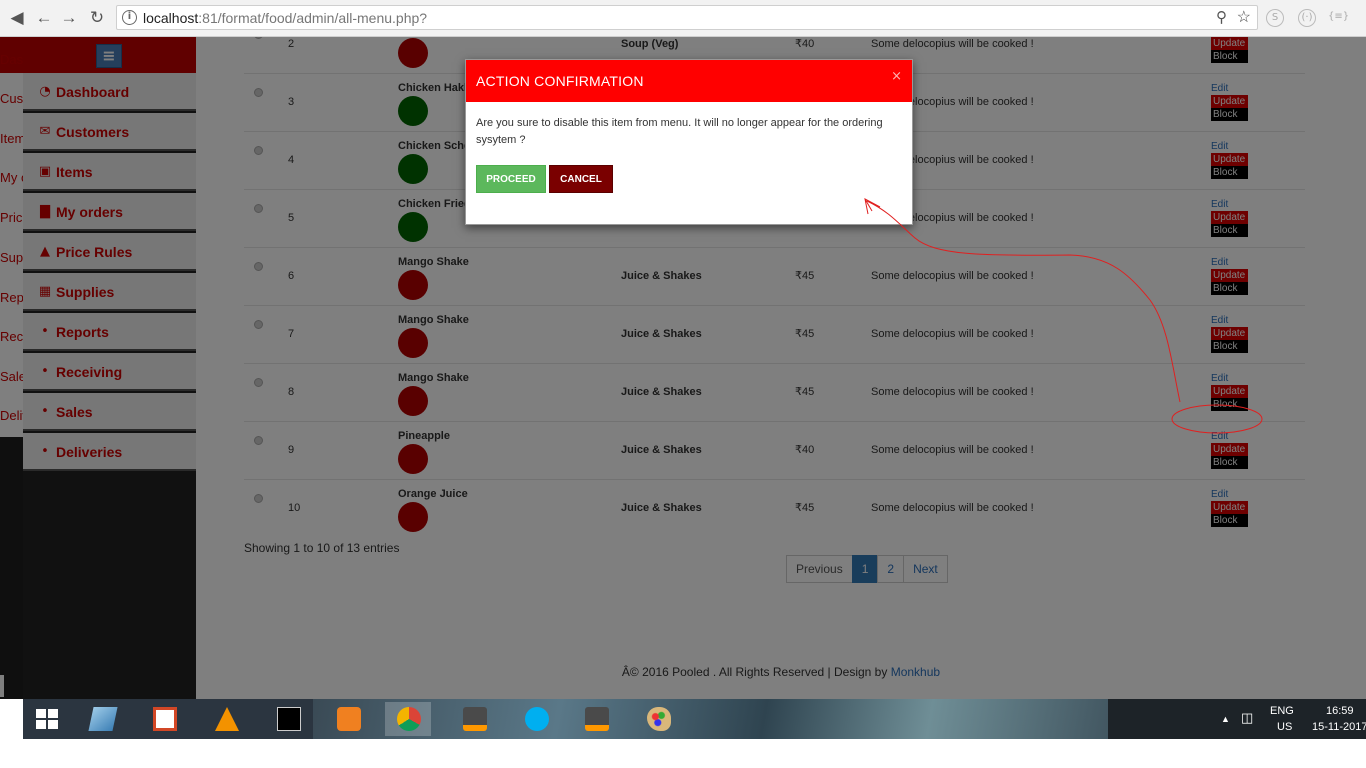 The width and height of the screenshot is (1366, 768). What do you see at coordinates (313, 18) in the screenshot?
I see `url-path: :81/format/food/admin/all-menu.php?` at bounding box center [313, 18].